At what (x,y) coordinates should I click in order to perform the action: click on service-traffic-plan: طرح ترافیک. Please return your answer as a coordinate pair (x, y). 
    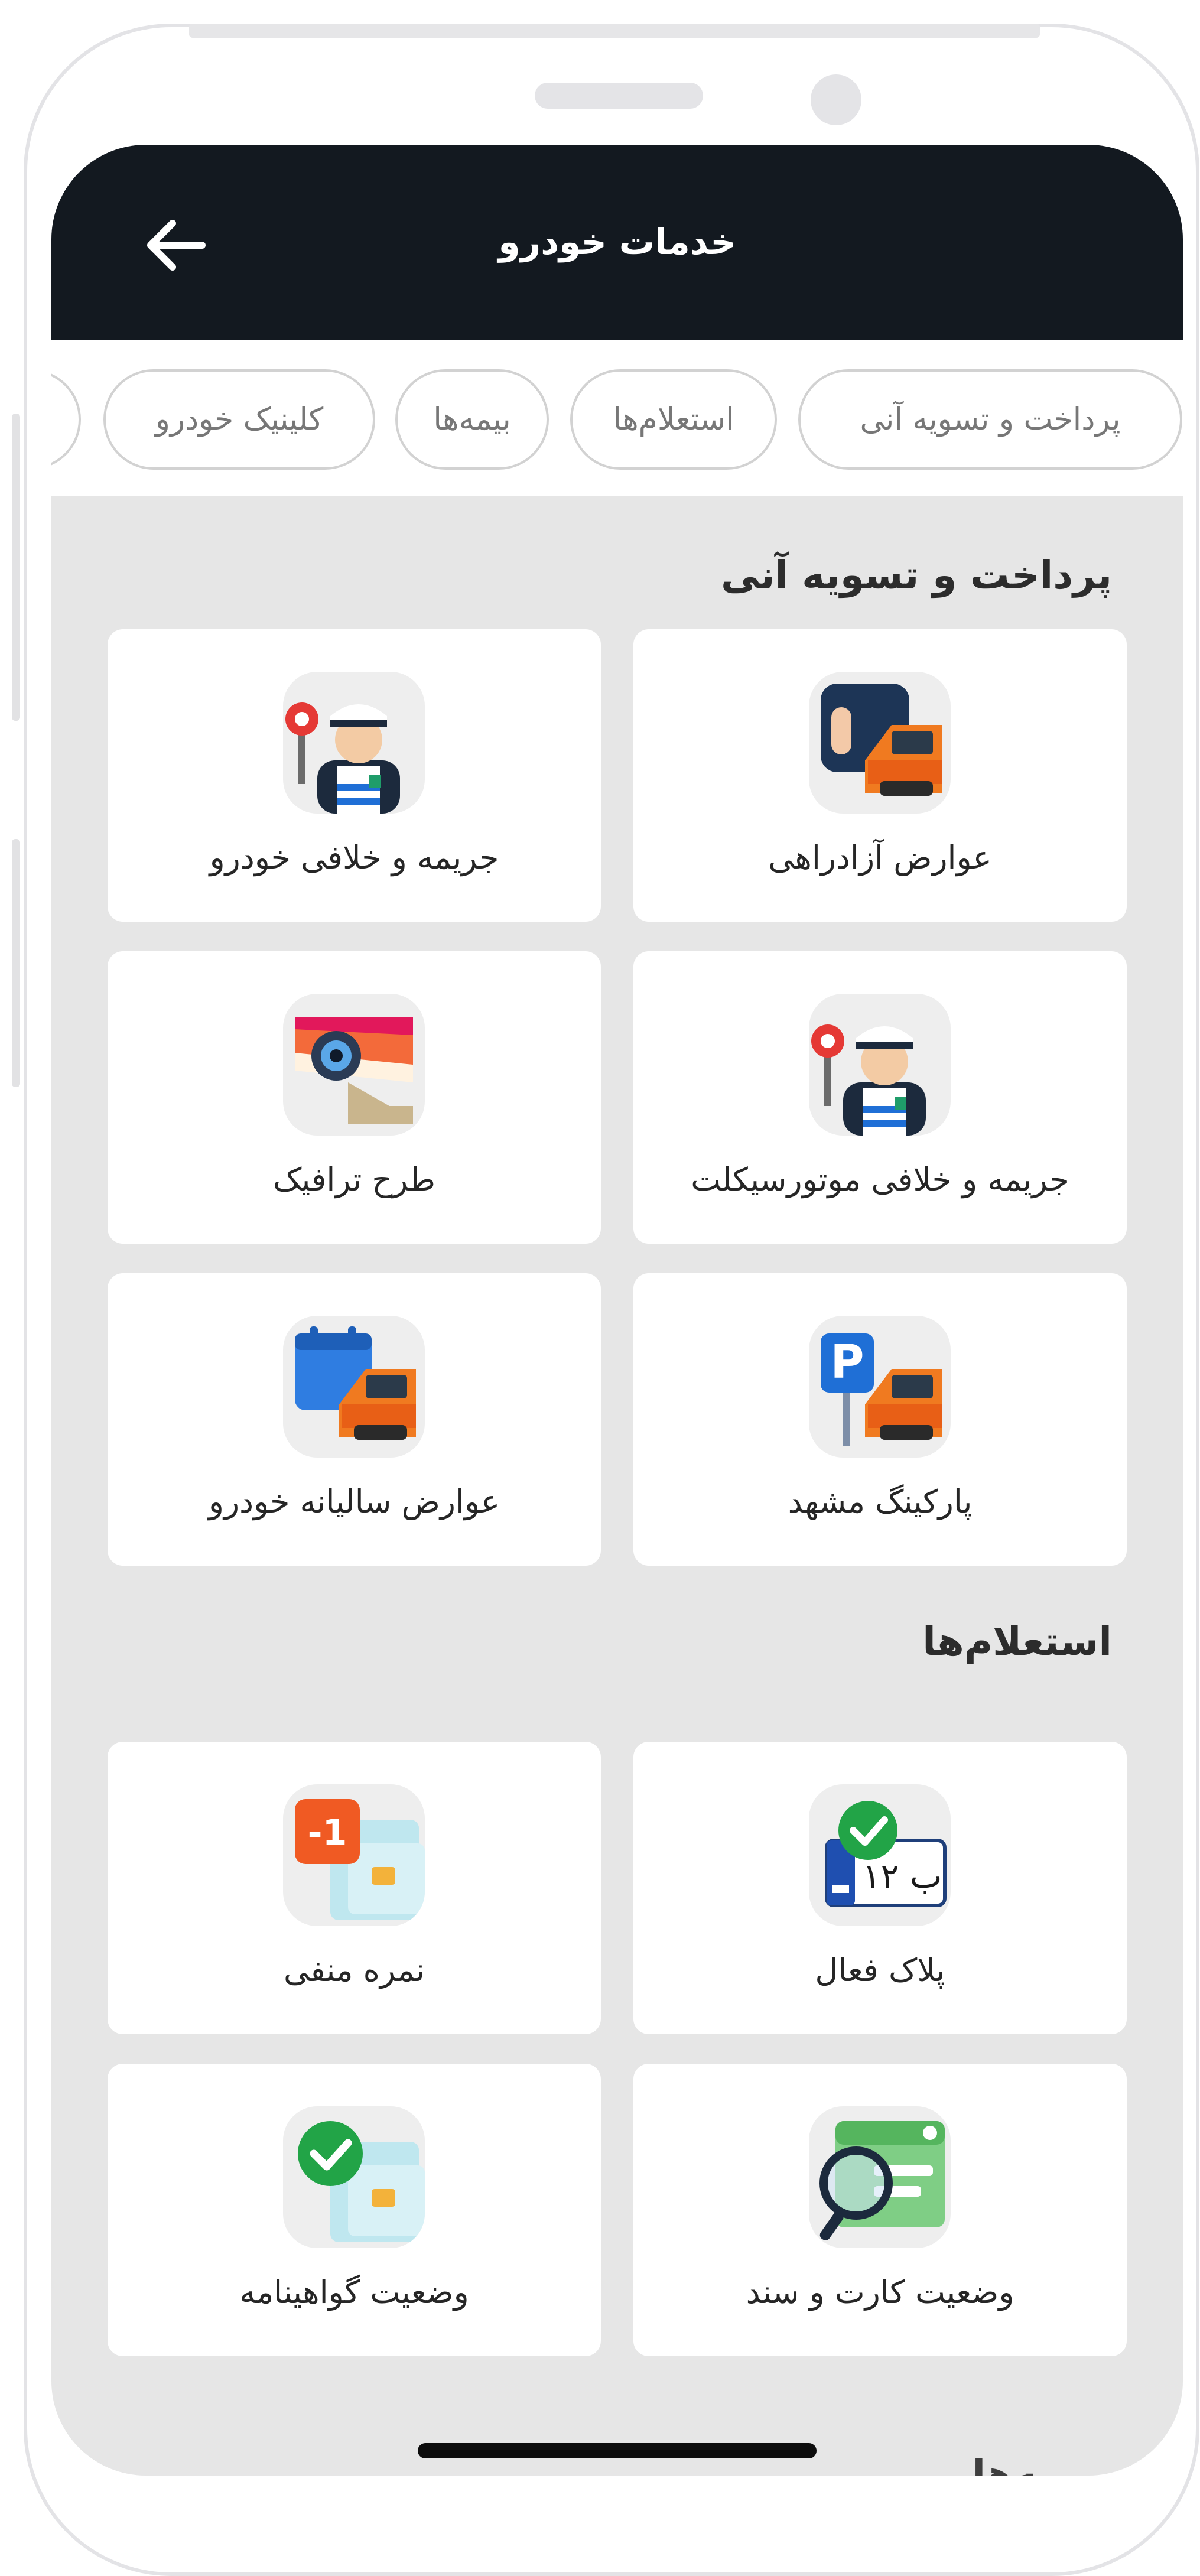
    Looking at the image, I should click on (354, 1097).